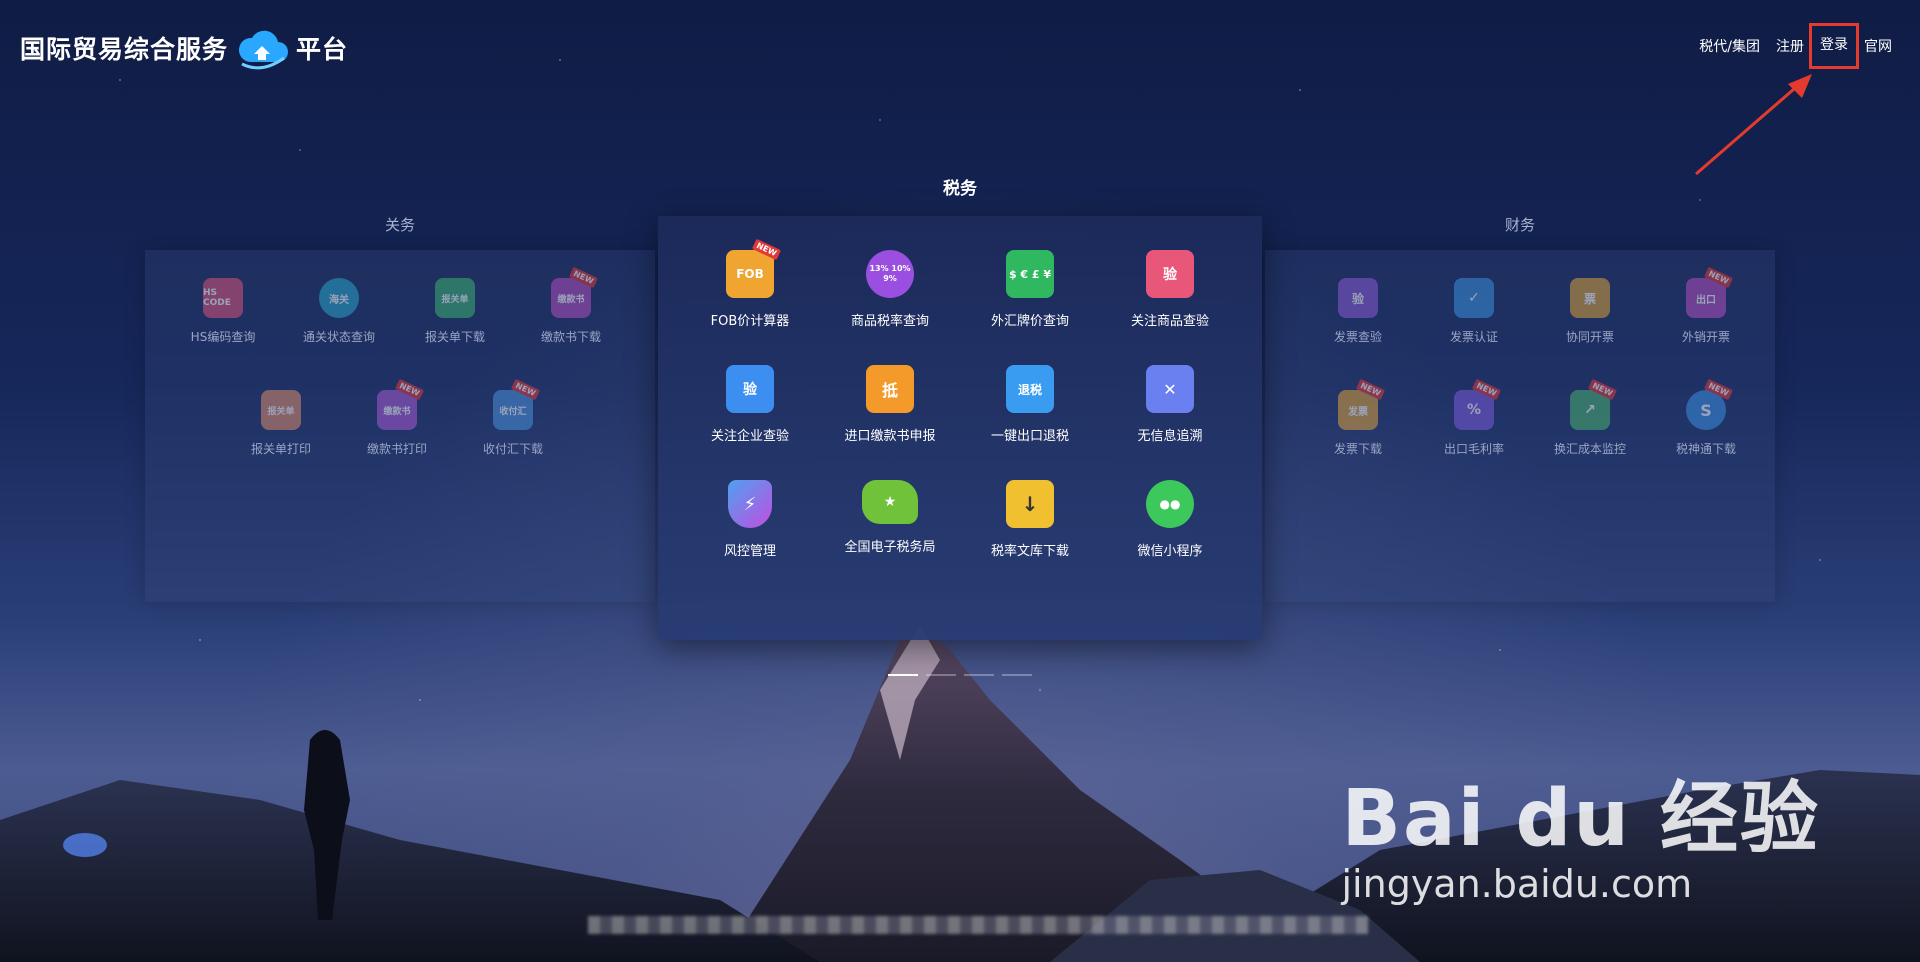 Image resolution: width=1920 pixels, height=962 pixels. I want to click on logo: 国际贸易综合服务 平台, so click(184, 48).